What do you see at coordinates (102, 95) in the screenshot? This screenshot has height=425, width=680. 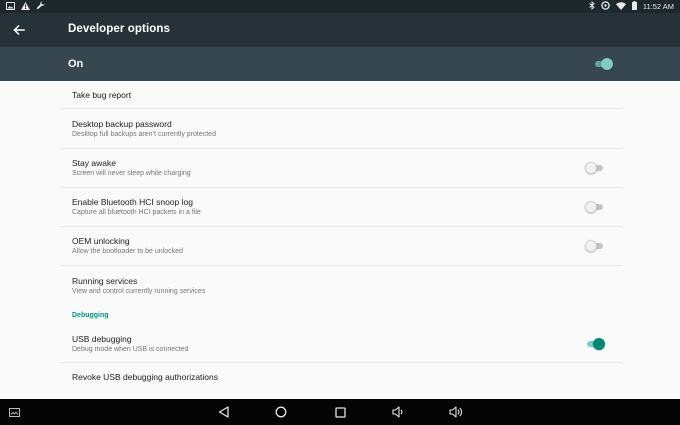 I see `item-title: Take bug report` at bounding box center [102, 95].